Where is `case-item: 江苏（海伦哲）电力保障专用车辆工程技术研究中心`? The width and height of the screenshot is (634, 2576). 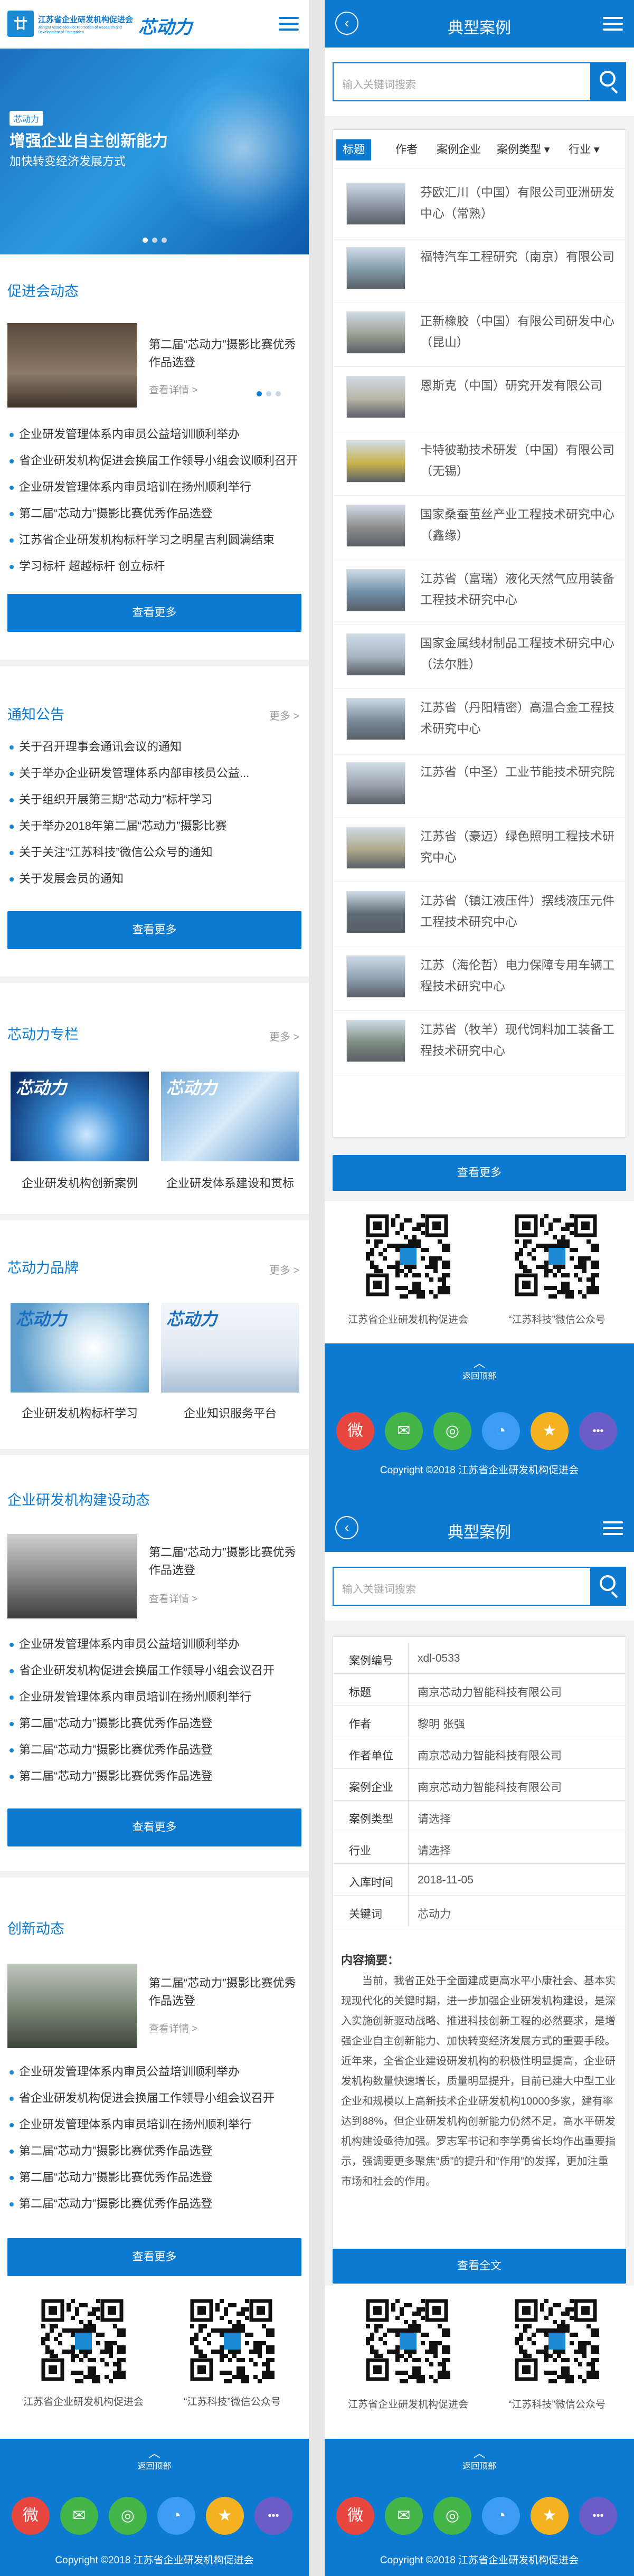
case-item: 江苏（海伦哲）电力保障专用车辆工程技术研究中心 is located at coordinates (479, 978).